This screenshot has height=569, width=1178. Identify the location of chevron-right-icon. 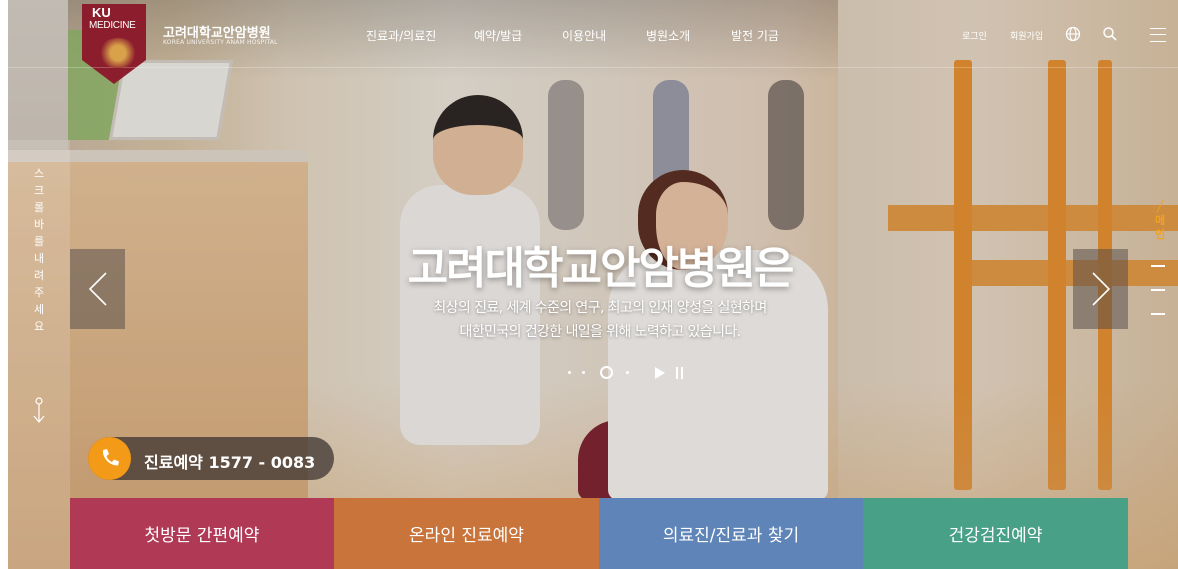
(1101, 289).